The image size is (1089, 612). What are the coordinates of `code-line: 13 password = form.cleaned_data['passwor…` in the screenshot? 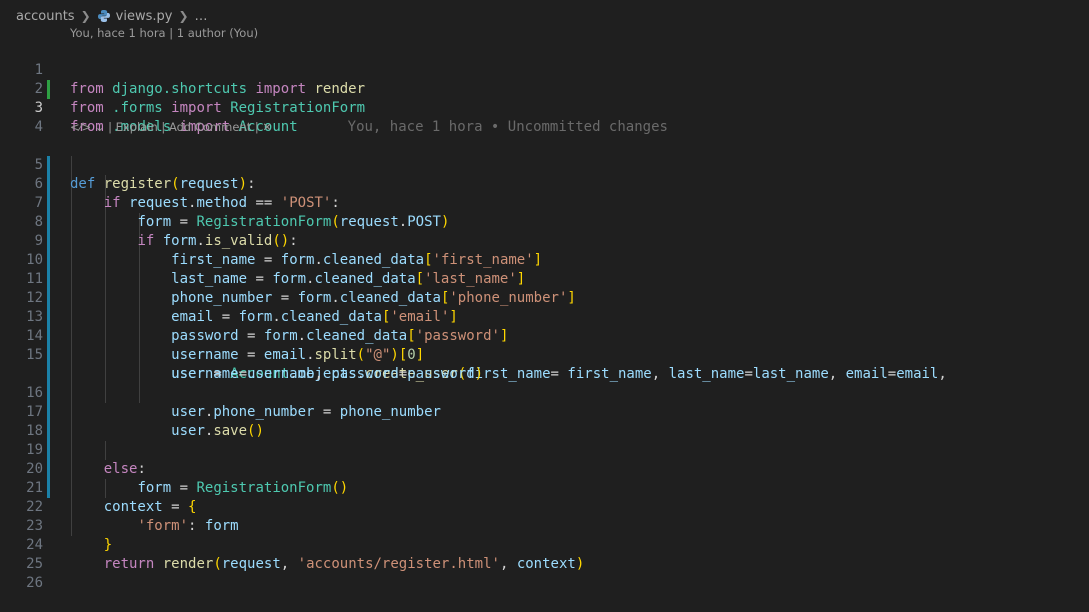 It's located at (544, 316).